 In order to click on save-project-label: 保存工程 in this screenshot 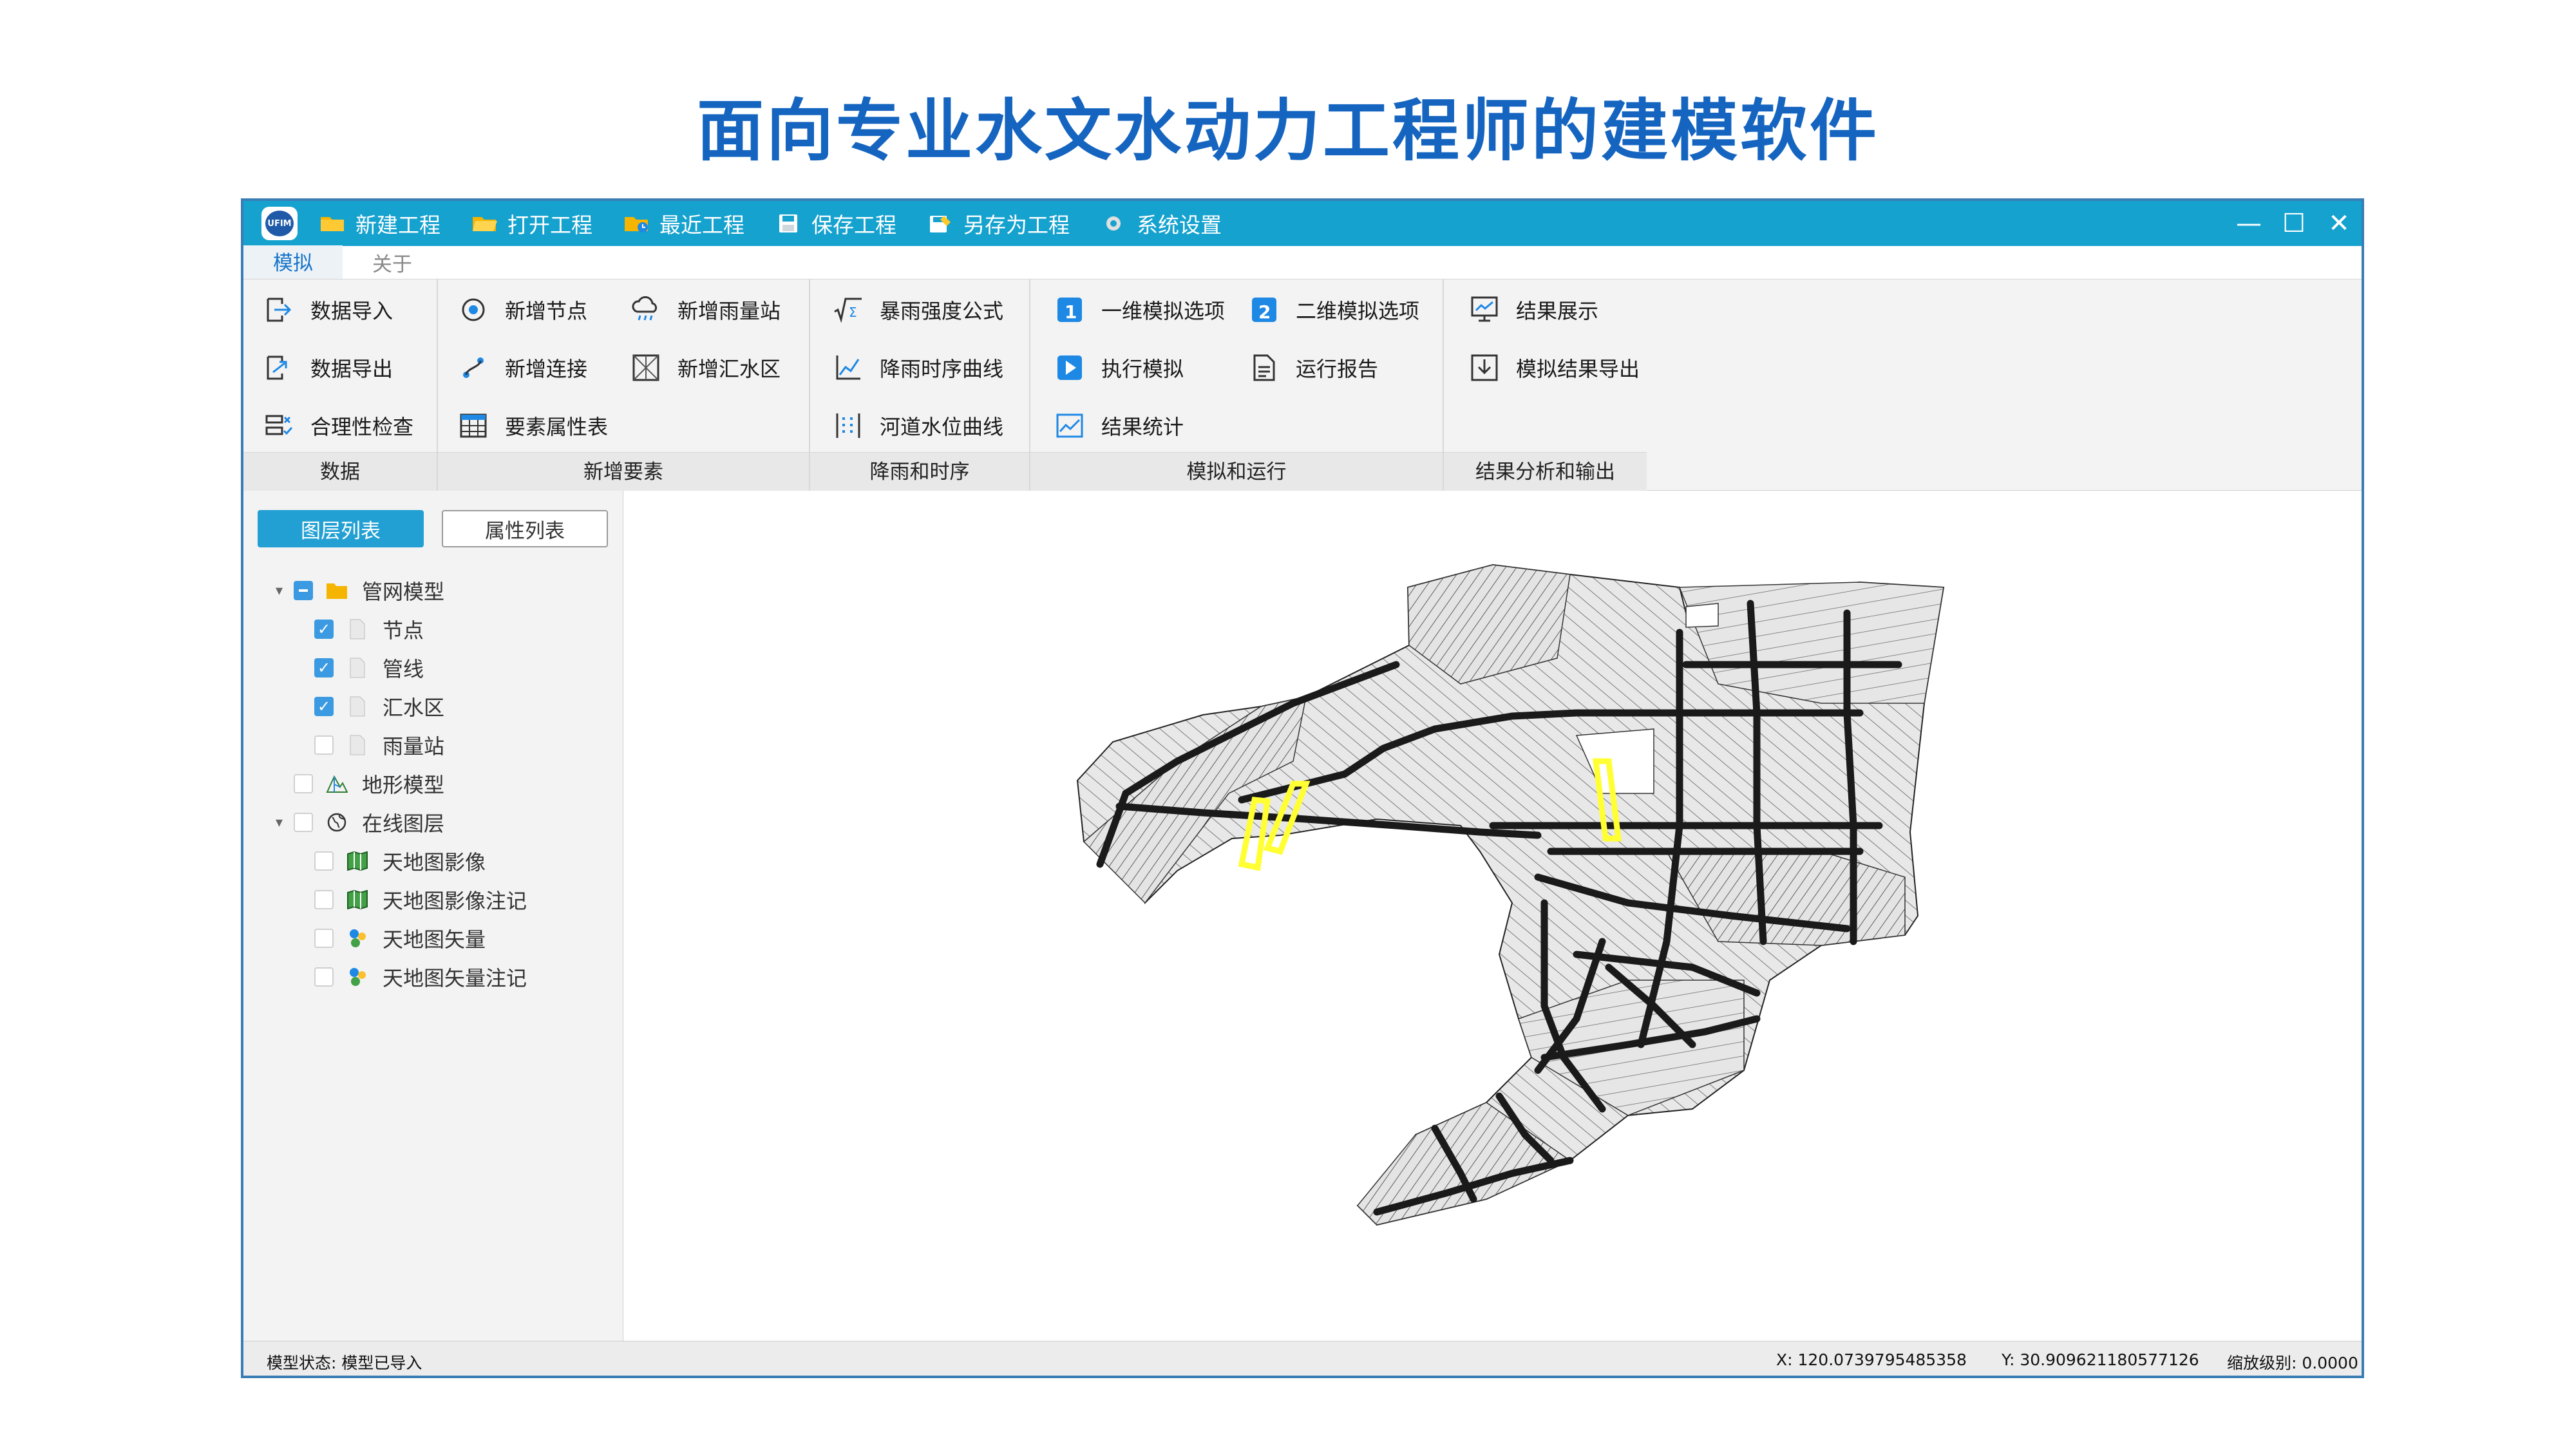, I will do `click(853, 225)`.